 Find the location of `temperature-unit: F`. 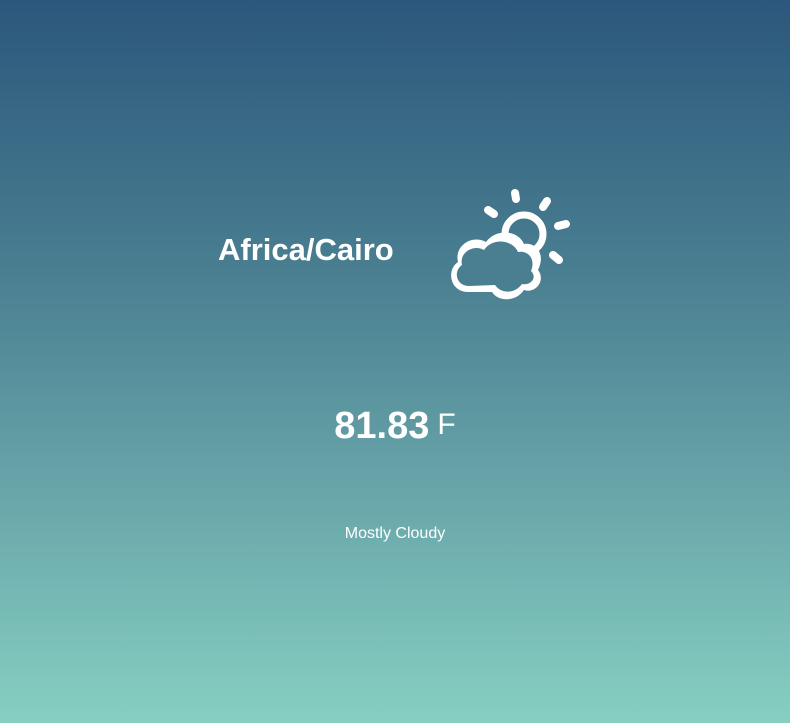

temperature-unit: F is located at coordinates (446, 424).